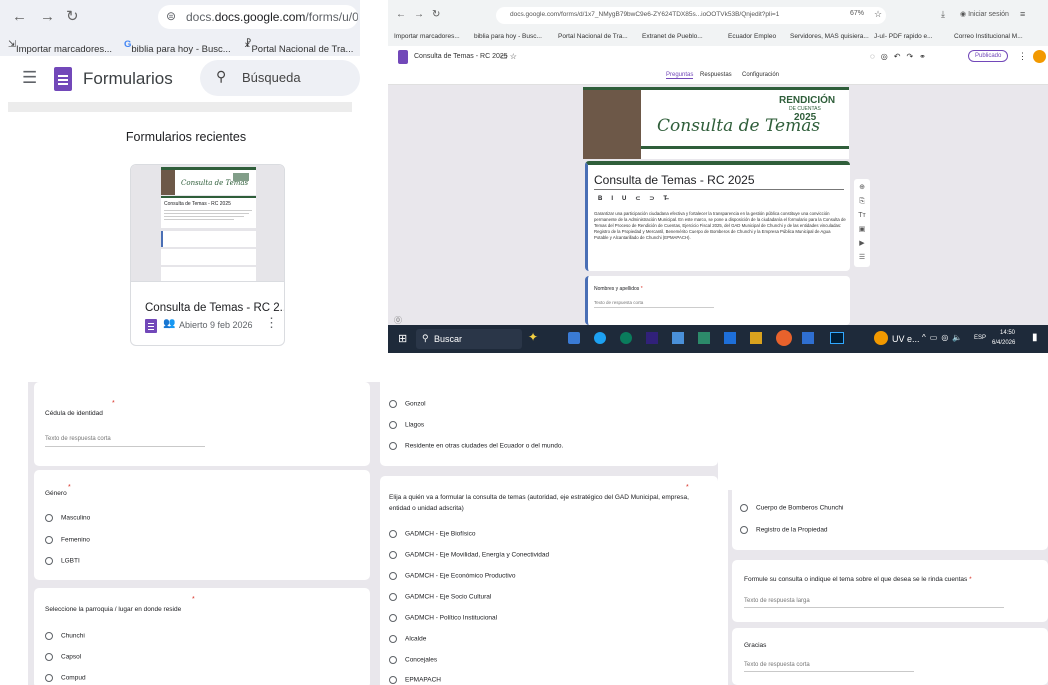 This screenshot has height=685, width=1048. Describe the element at coordinates (901, 56) in the screenshot. I see `toolbar-icons: ◌◎↶↷⚭` at that location.